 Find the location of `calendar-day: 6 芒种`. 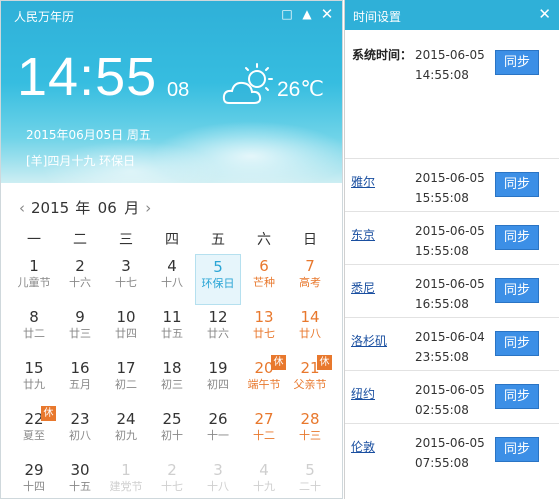

calendar-day: 6 芒种 is located at coordinates (264, 279).